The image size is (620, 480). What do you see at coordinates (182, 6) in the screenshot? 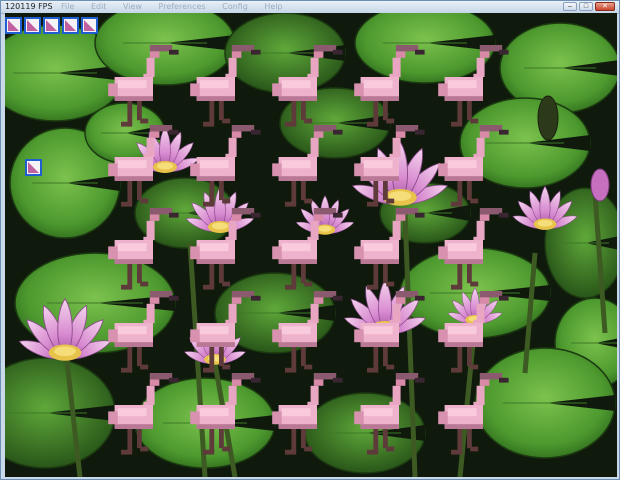
I see `menu-item-preferences: Preferences` at bounding box center [182, 6].